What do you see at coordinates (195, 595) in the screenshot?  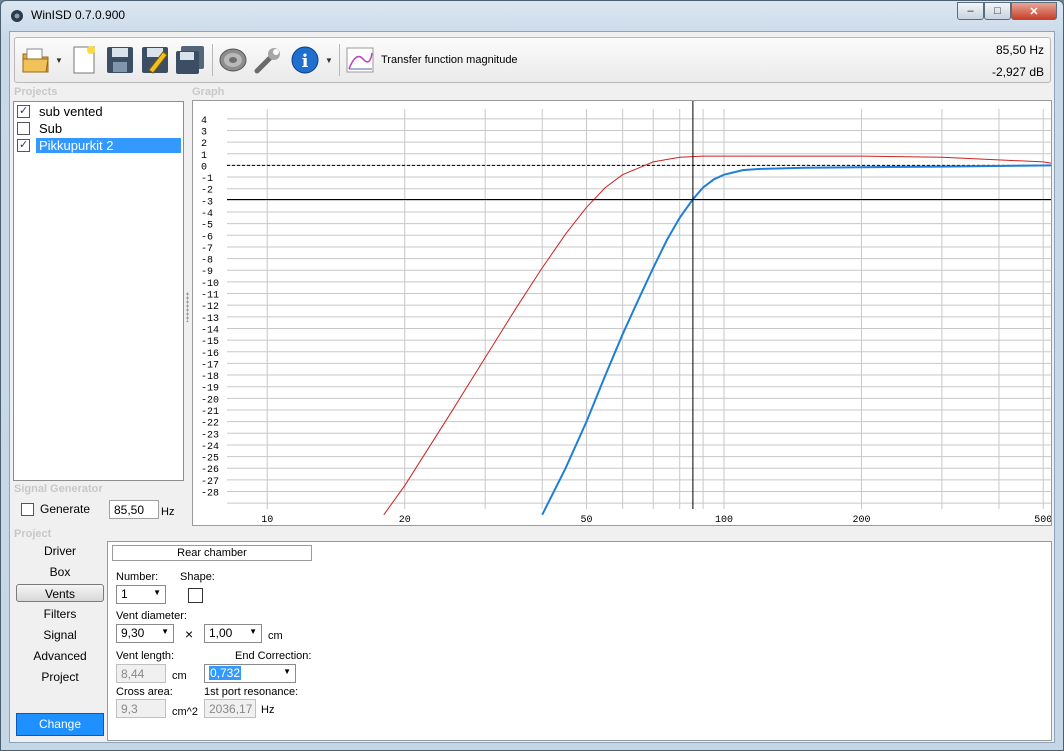 I see `shape-selector` at bounding box center [195, 595].